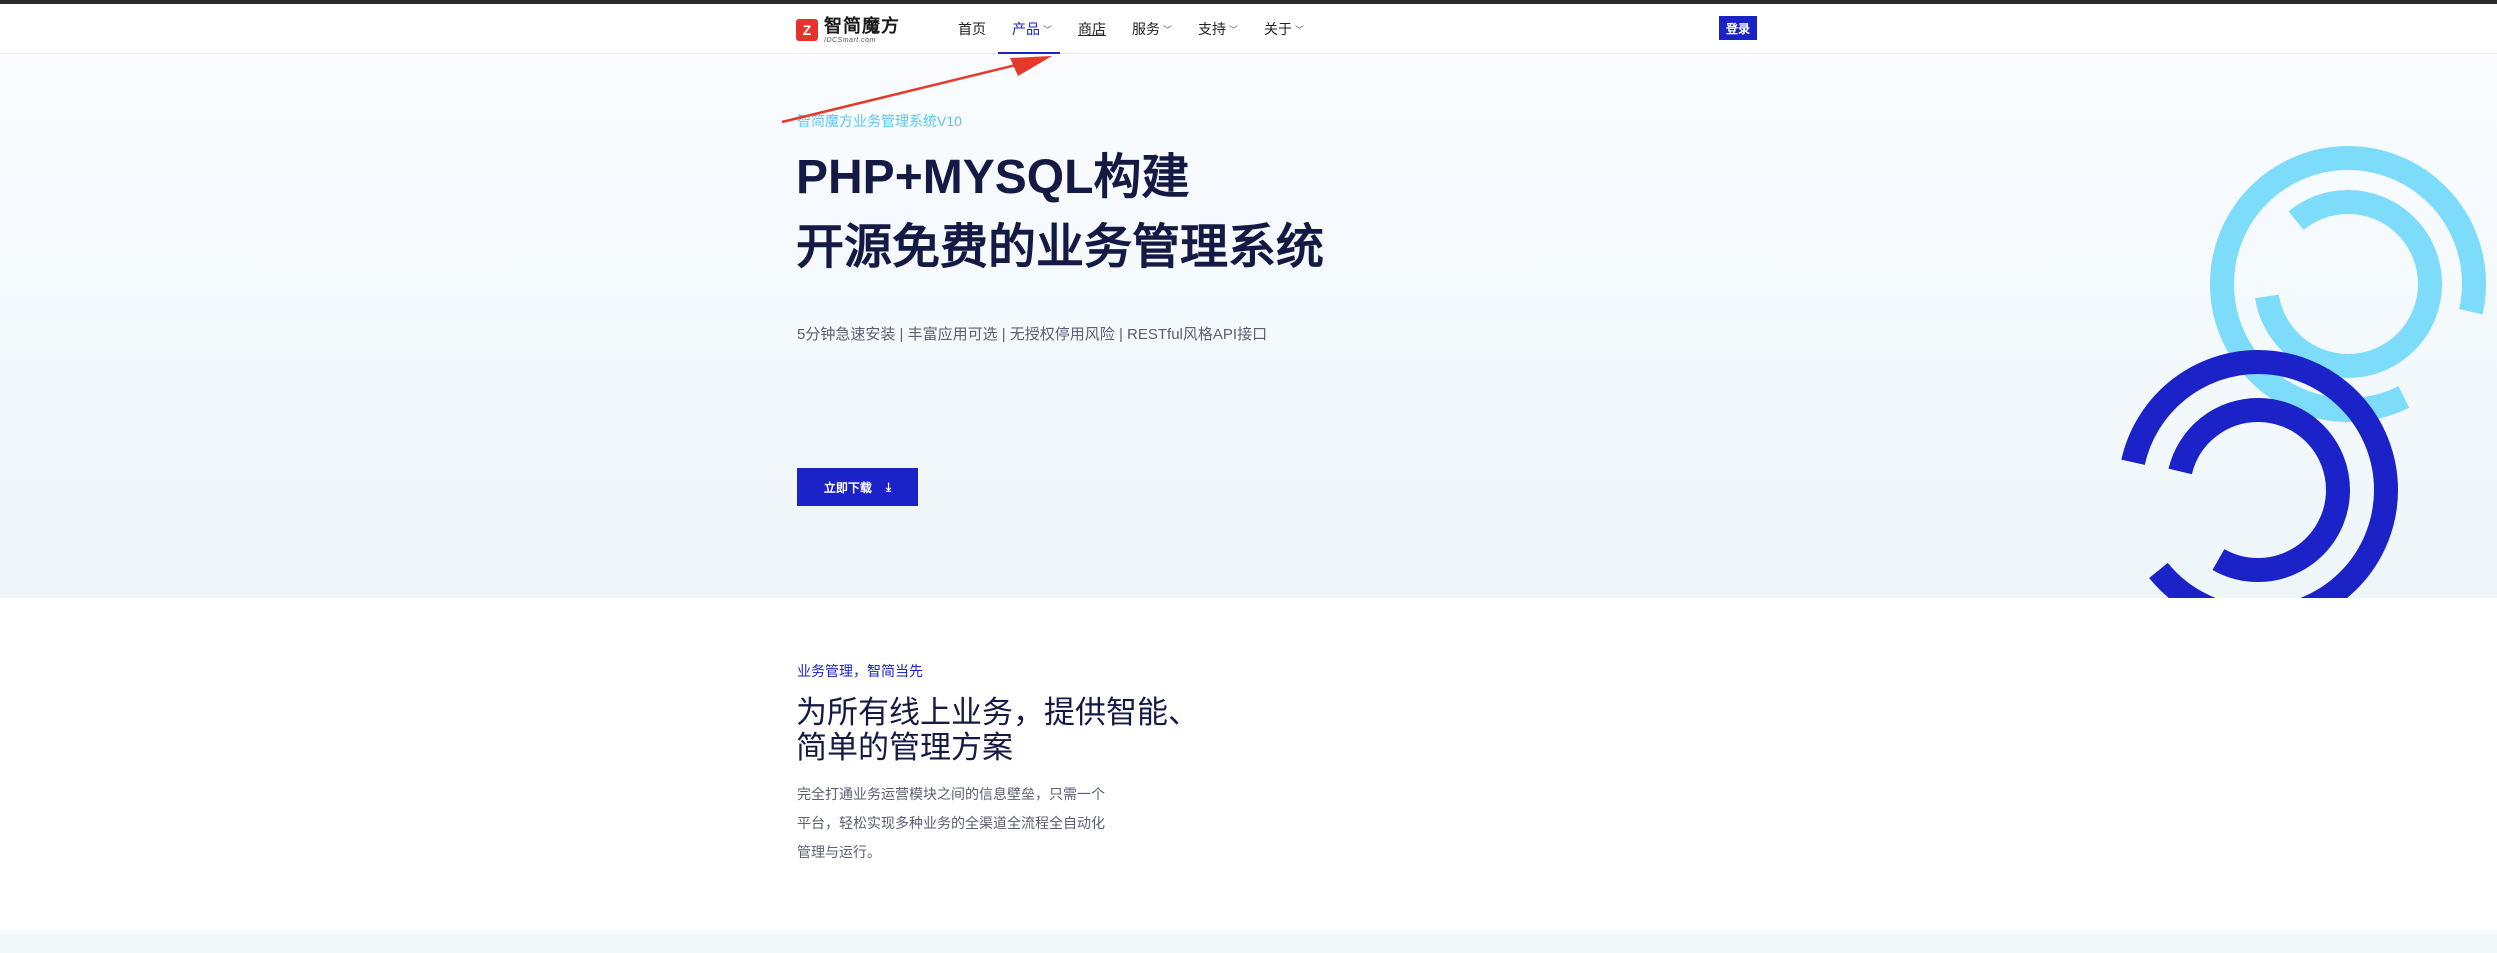 The width and height of the screenshot is (2497, 953). I want to click on nav-home: 首页, so click(972, 29).